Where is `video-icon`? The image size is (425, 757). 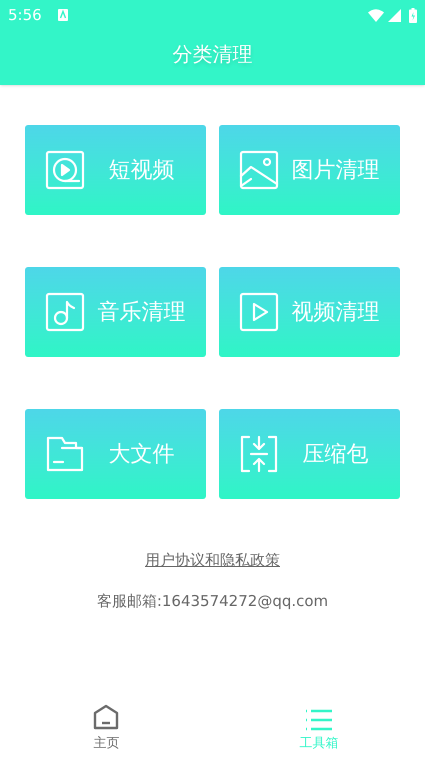 video-icon is located at coordinates (65, 170).